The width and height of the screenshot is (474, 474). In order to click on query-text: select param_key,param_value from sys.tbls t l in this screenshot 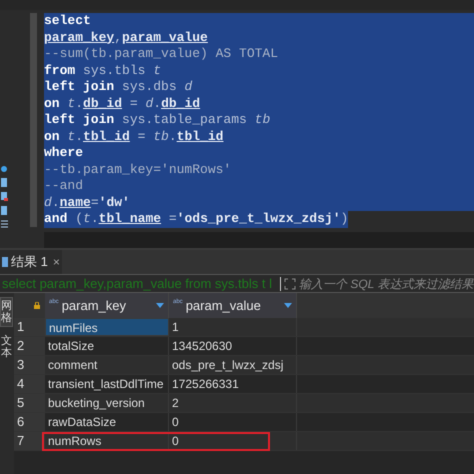, I will do `click(137, 283)`.